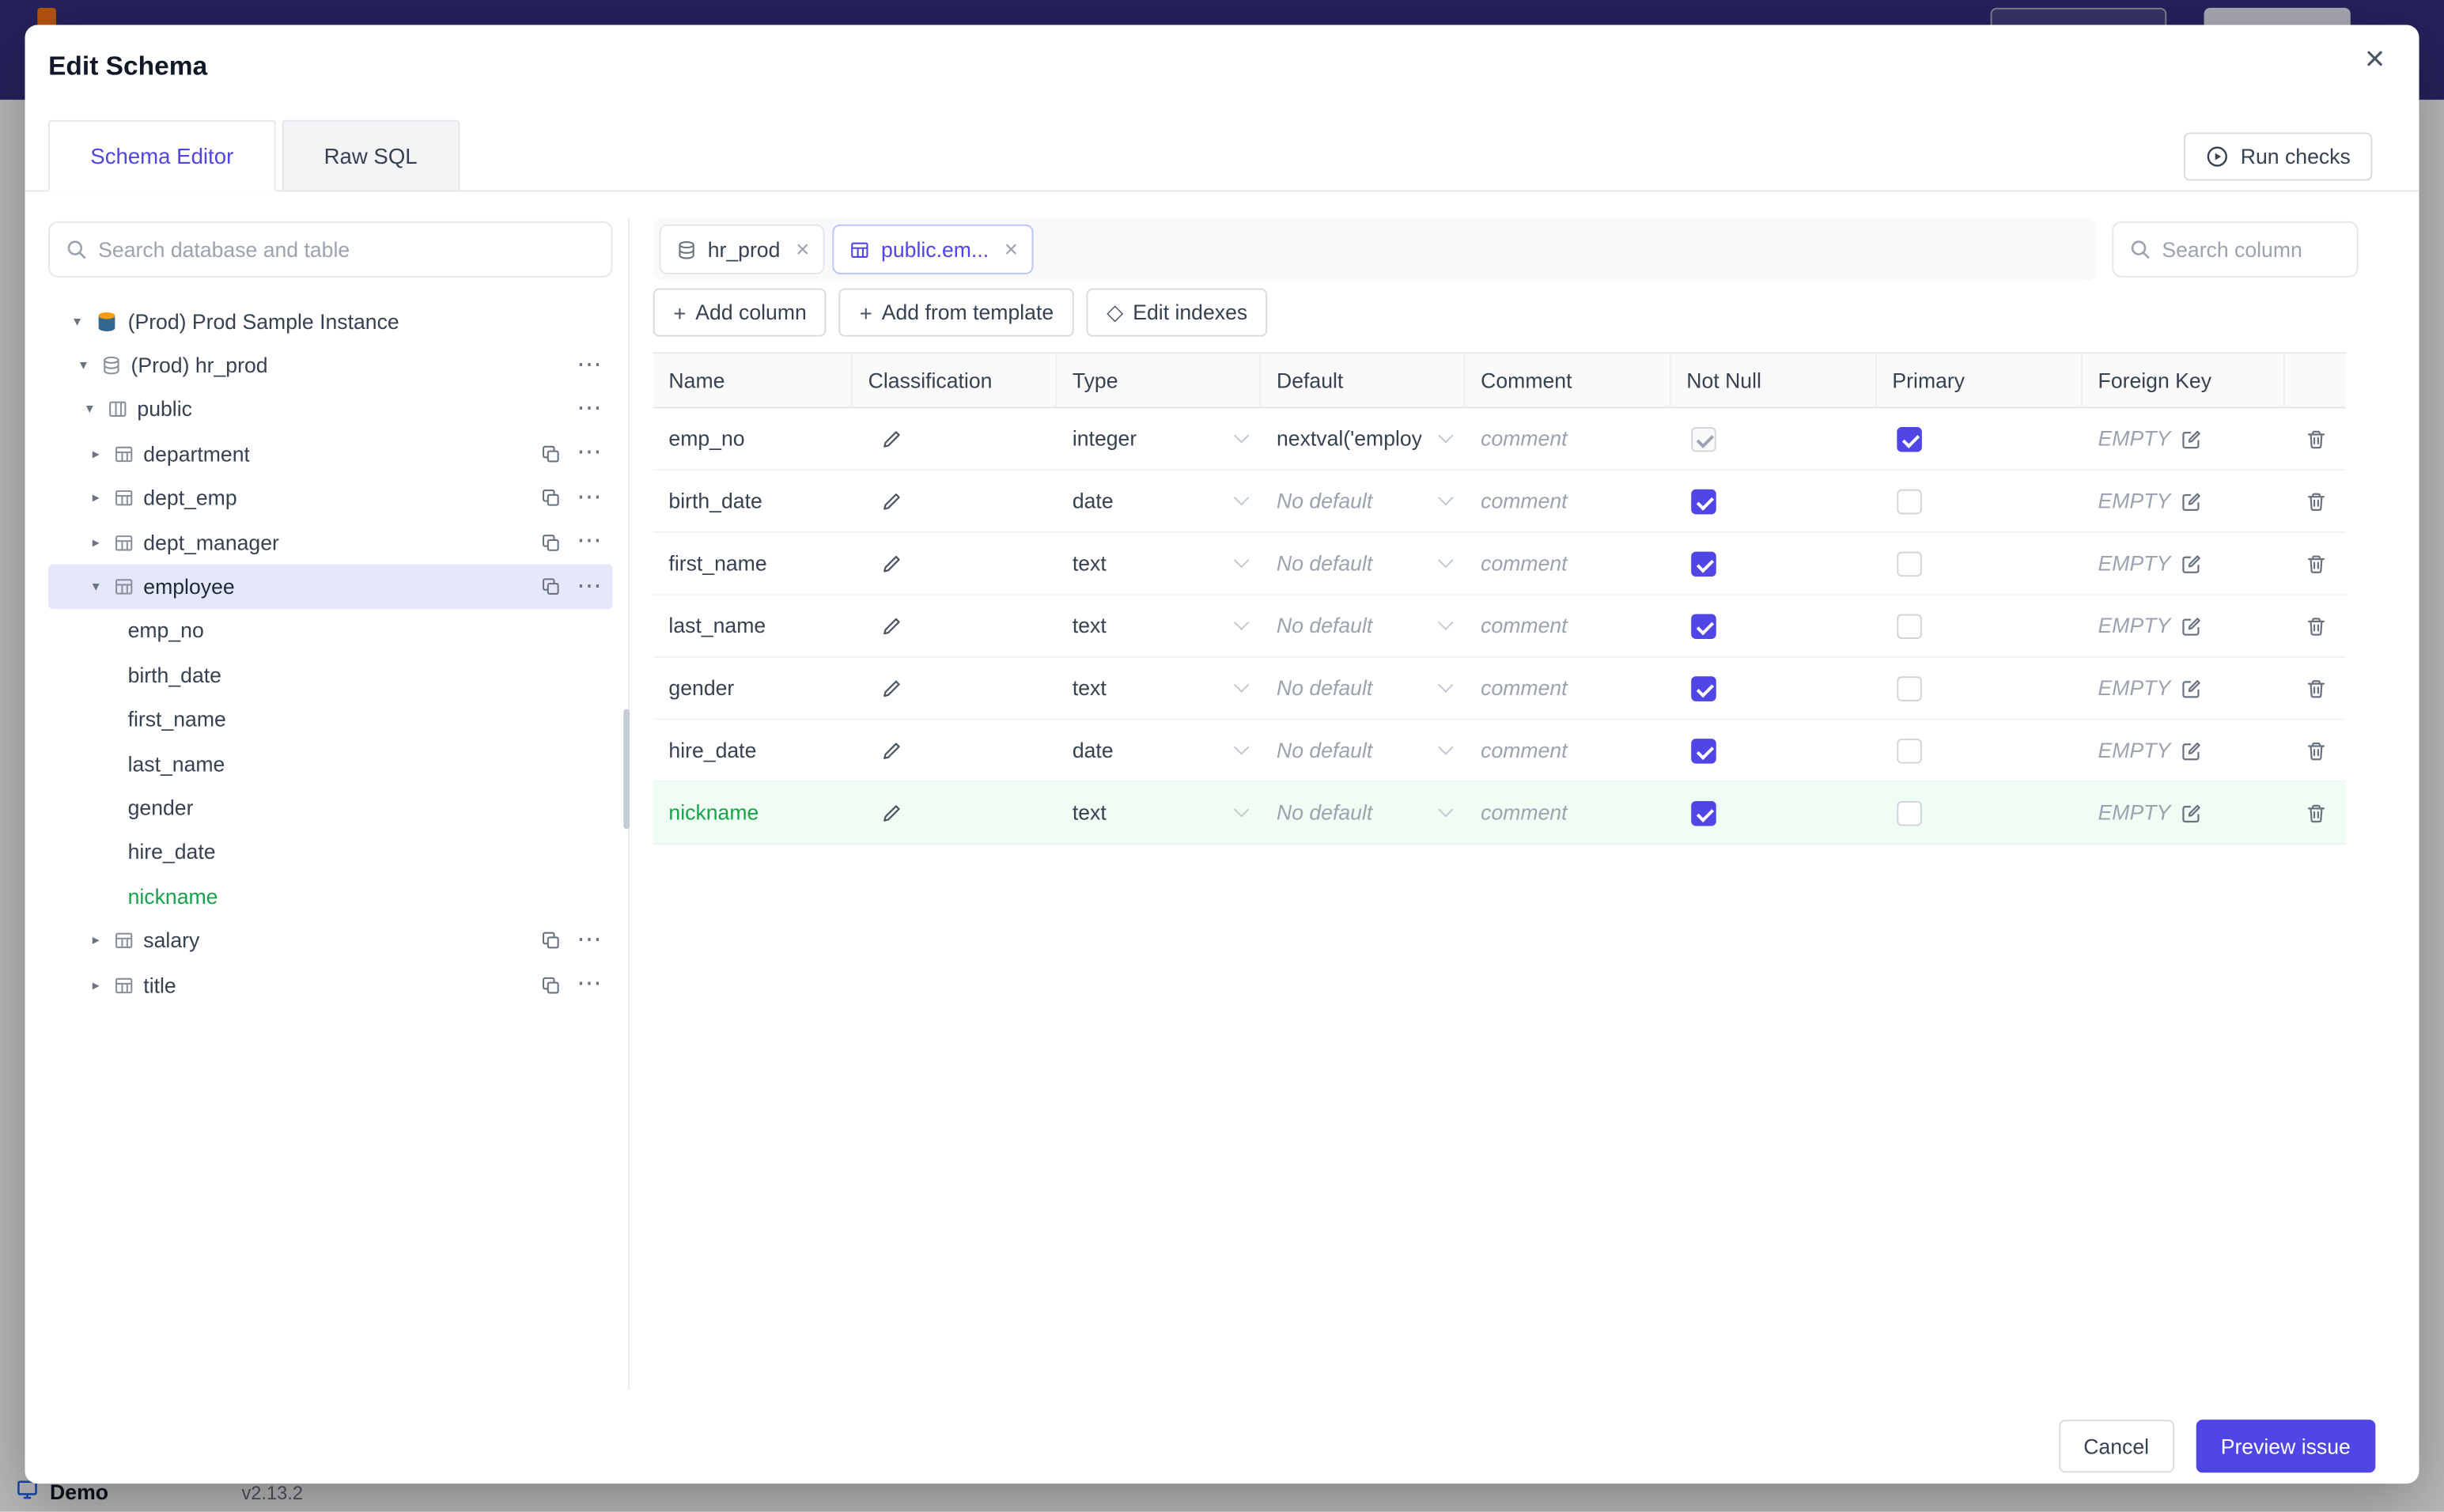 The height and width of the screenshot is (1512, 2444). What do you see at coordinates (753, 563) in the screenshot?
I see `column-name-cell: first_name` at bounding box center [753, 563].